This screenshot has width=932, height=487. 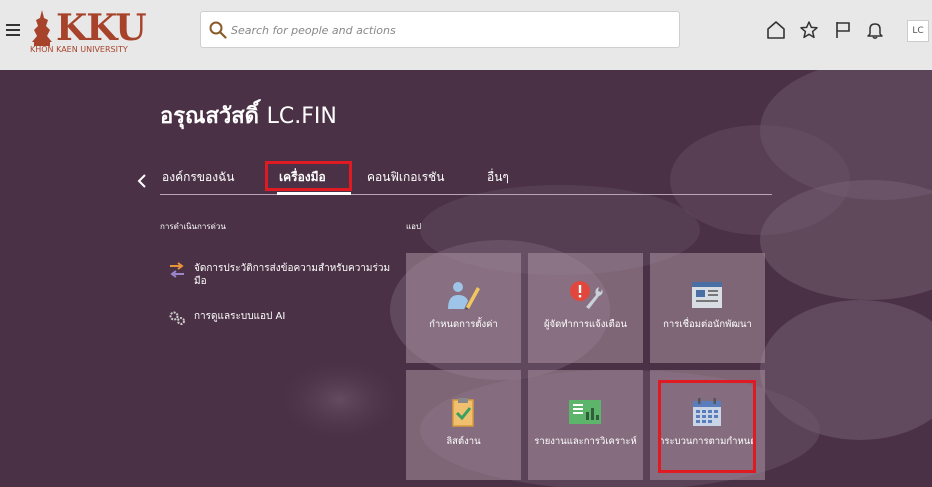 What do you see at coordinates (464, 296) in the screenshot?
I see `person-pencil-icon` at bounding box center [464, 296].